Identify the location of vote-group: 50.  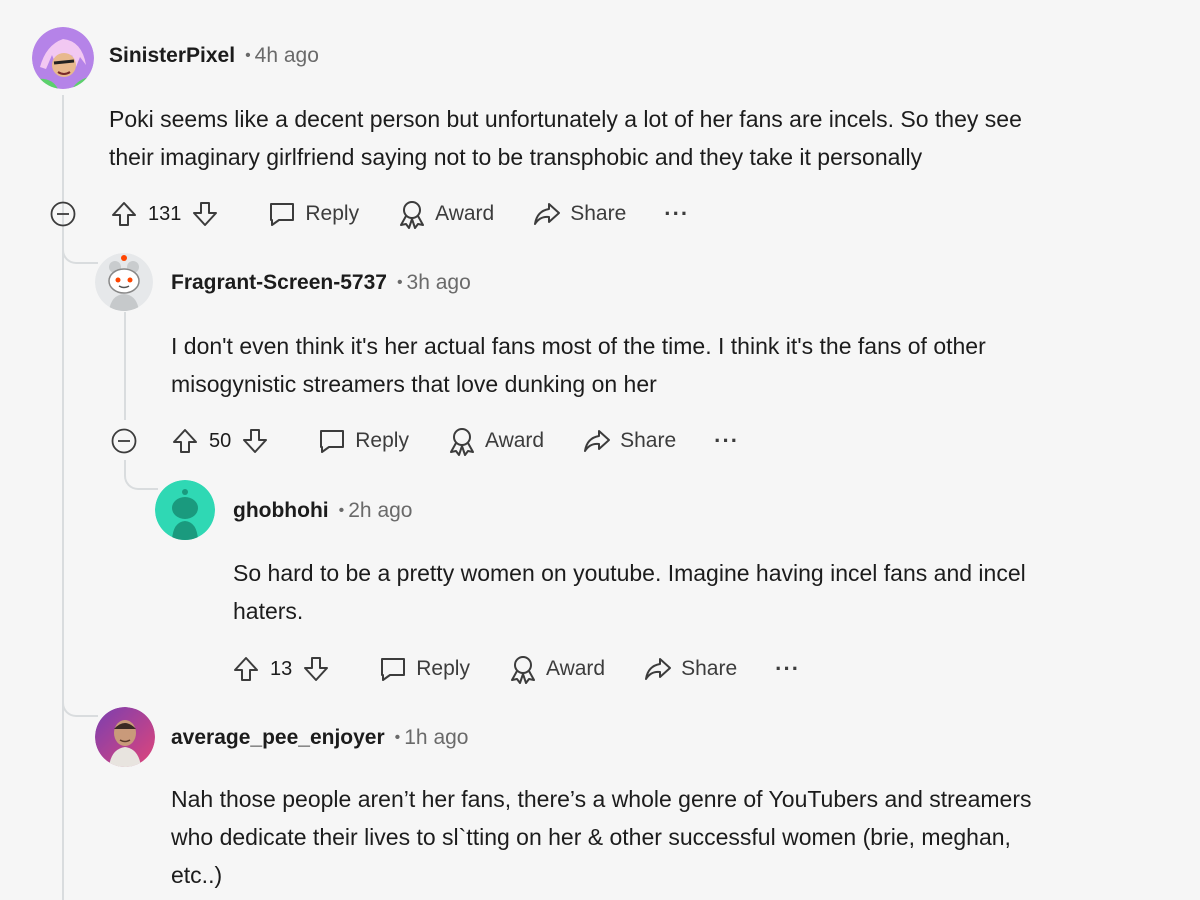
(220, 441).